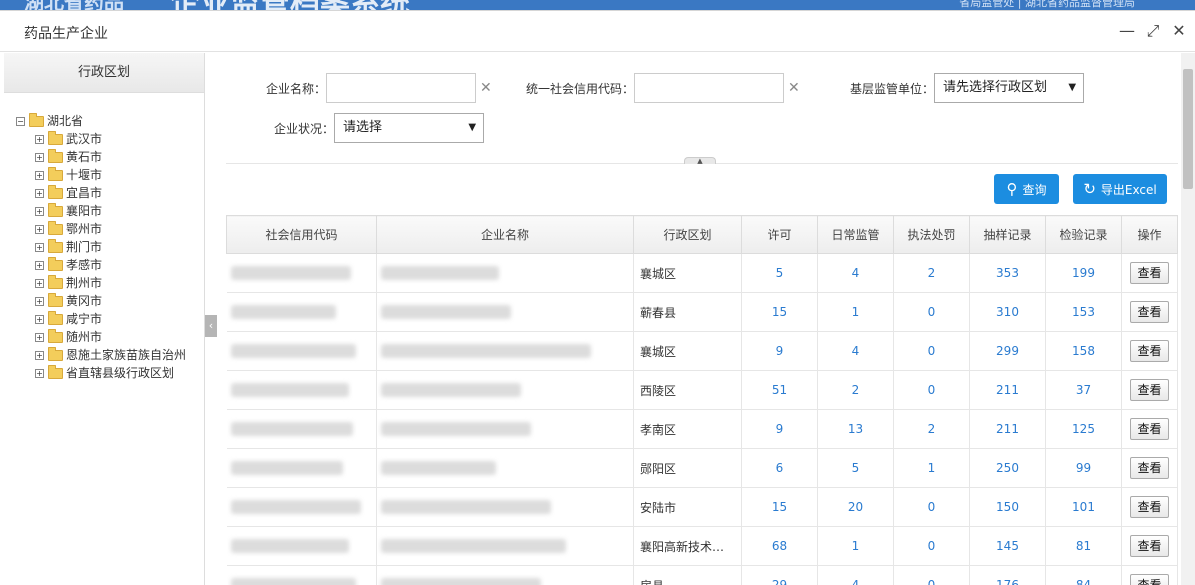 Image resolution: width=1195 pixels, height=585 pixels. I want to click on close-icon: ✕, so click(1179, 31).